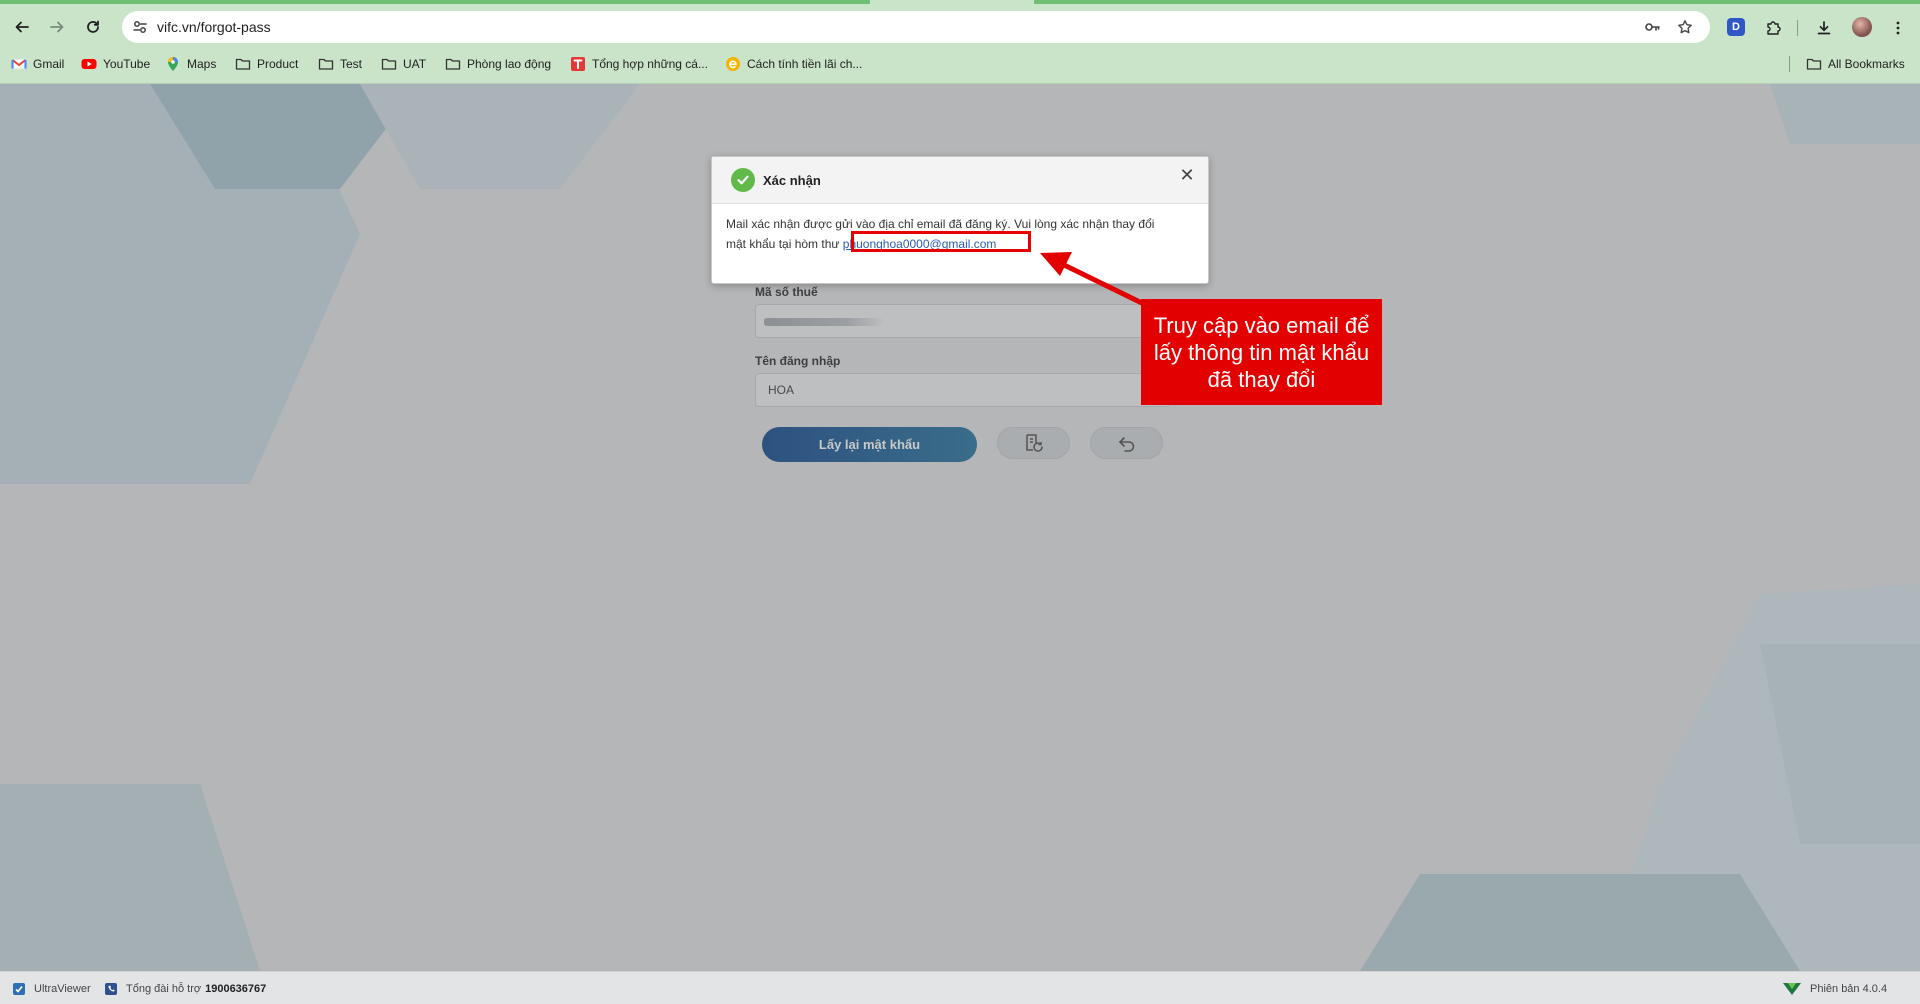 This screenshot has height=1004, width=1920. What do you see at coordinates (941, 241) in the screenshot?
I see `email-highlight-box` at bounding box center [941, 241].